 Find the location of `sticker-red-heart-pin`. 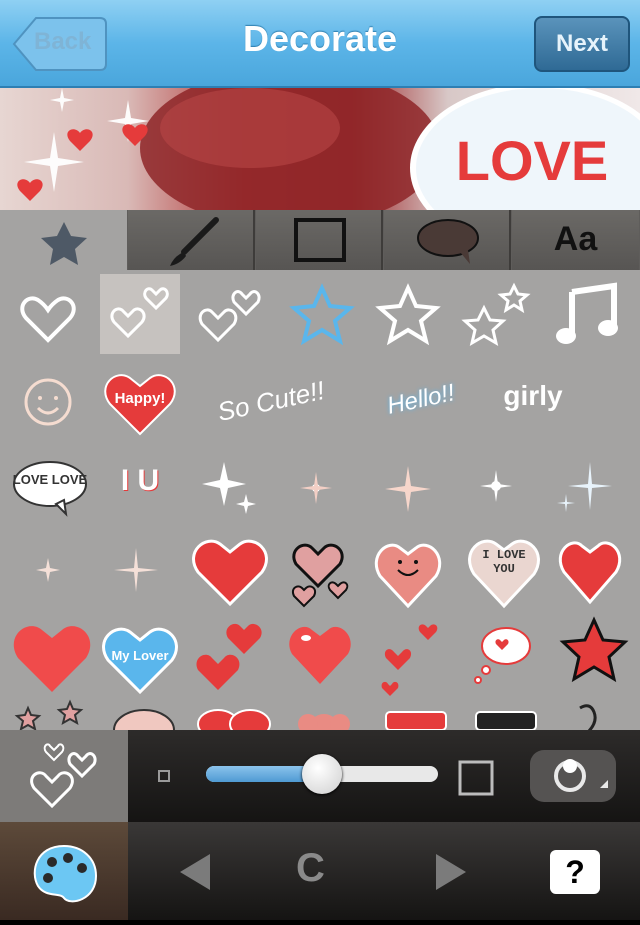

sticker-red-heart-pin is located at coordinates (594, 570).